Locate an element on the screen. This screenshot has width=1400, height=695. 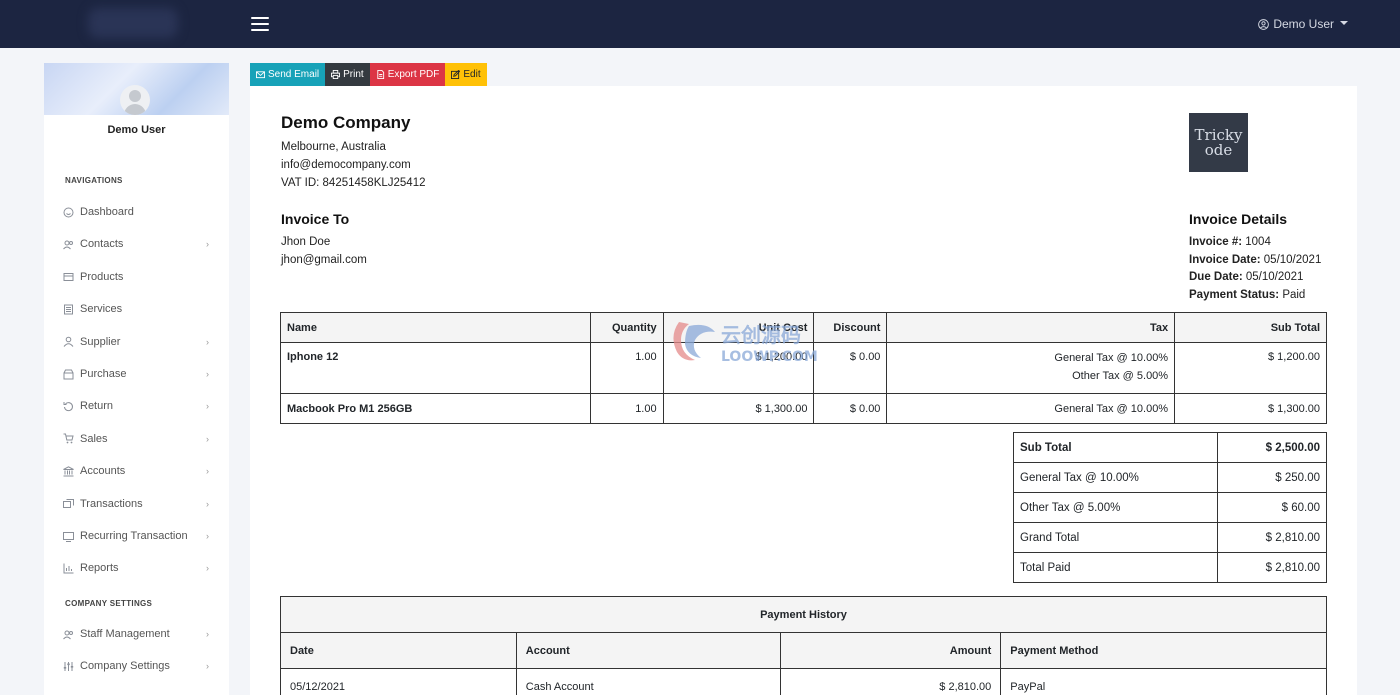
totals-row: Sub Total $ 2,500.00 is located at coordinates (1169, 447).